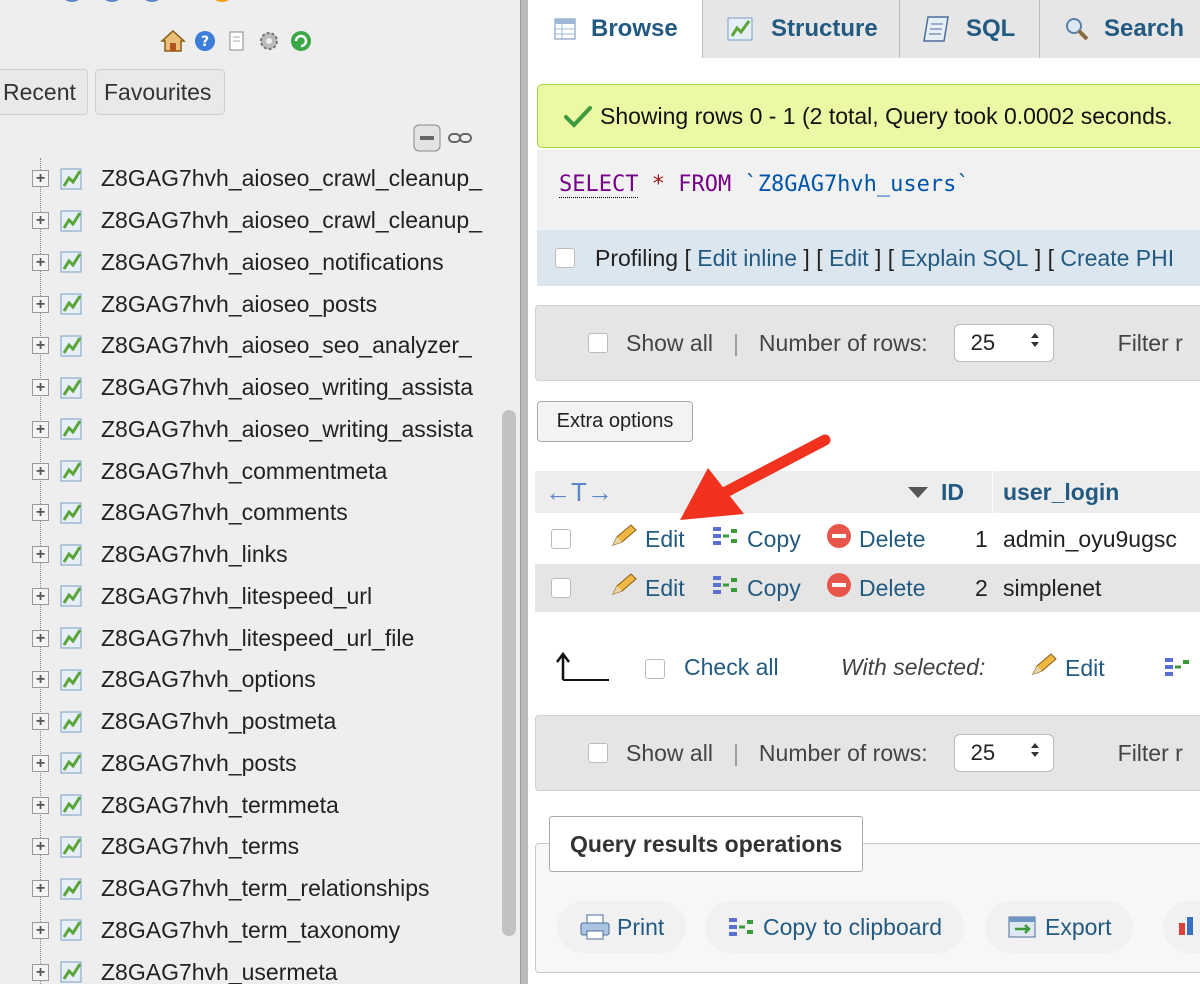 This screenshot has height=984, width=1200. Describe the element at coordinates (250, 722) in the screenshot. I see `sidebar-table-item: + Z8GAG7hvh_postmeta` at that location.